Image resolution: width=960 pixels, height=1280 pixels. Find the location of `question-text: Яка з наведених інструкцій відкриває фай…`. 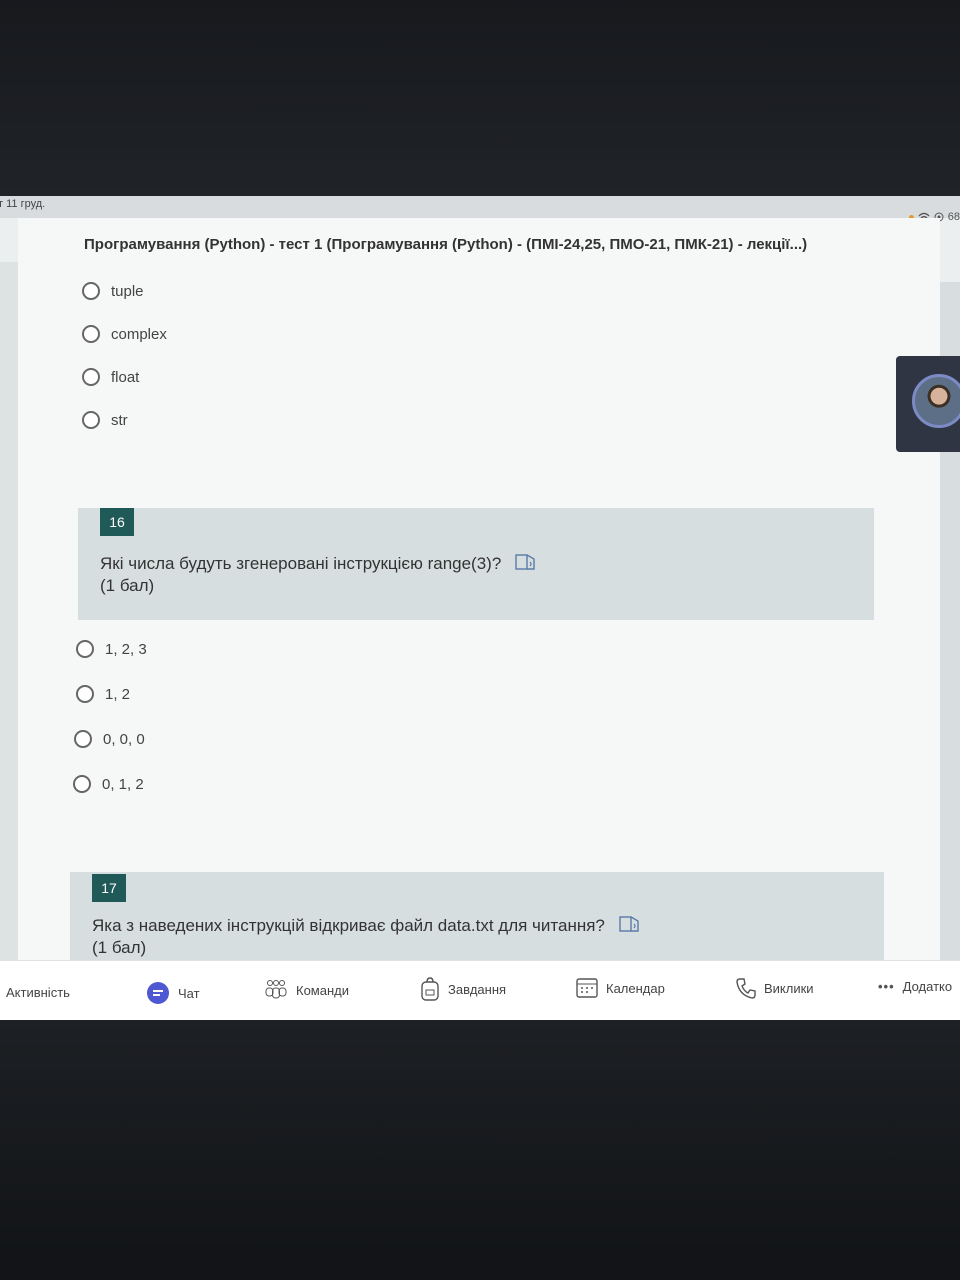

question-text: Яка з наведених інструкцій відкриває фай… is located at coordinates (367, 936).